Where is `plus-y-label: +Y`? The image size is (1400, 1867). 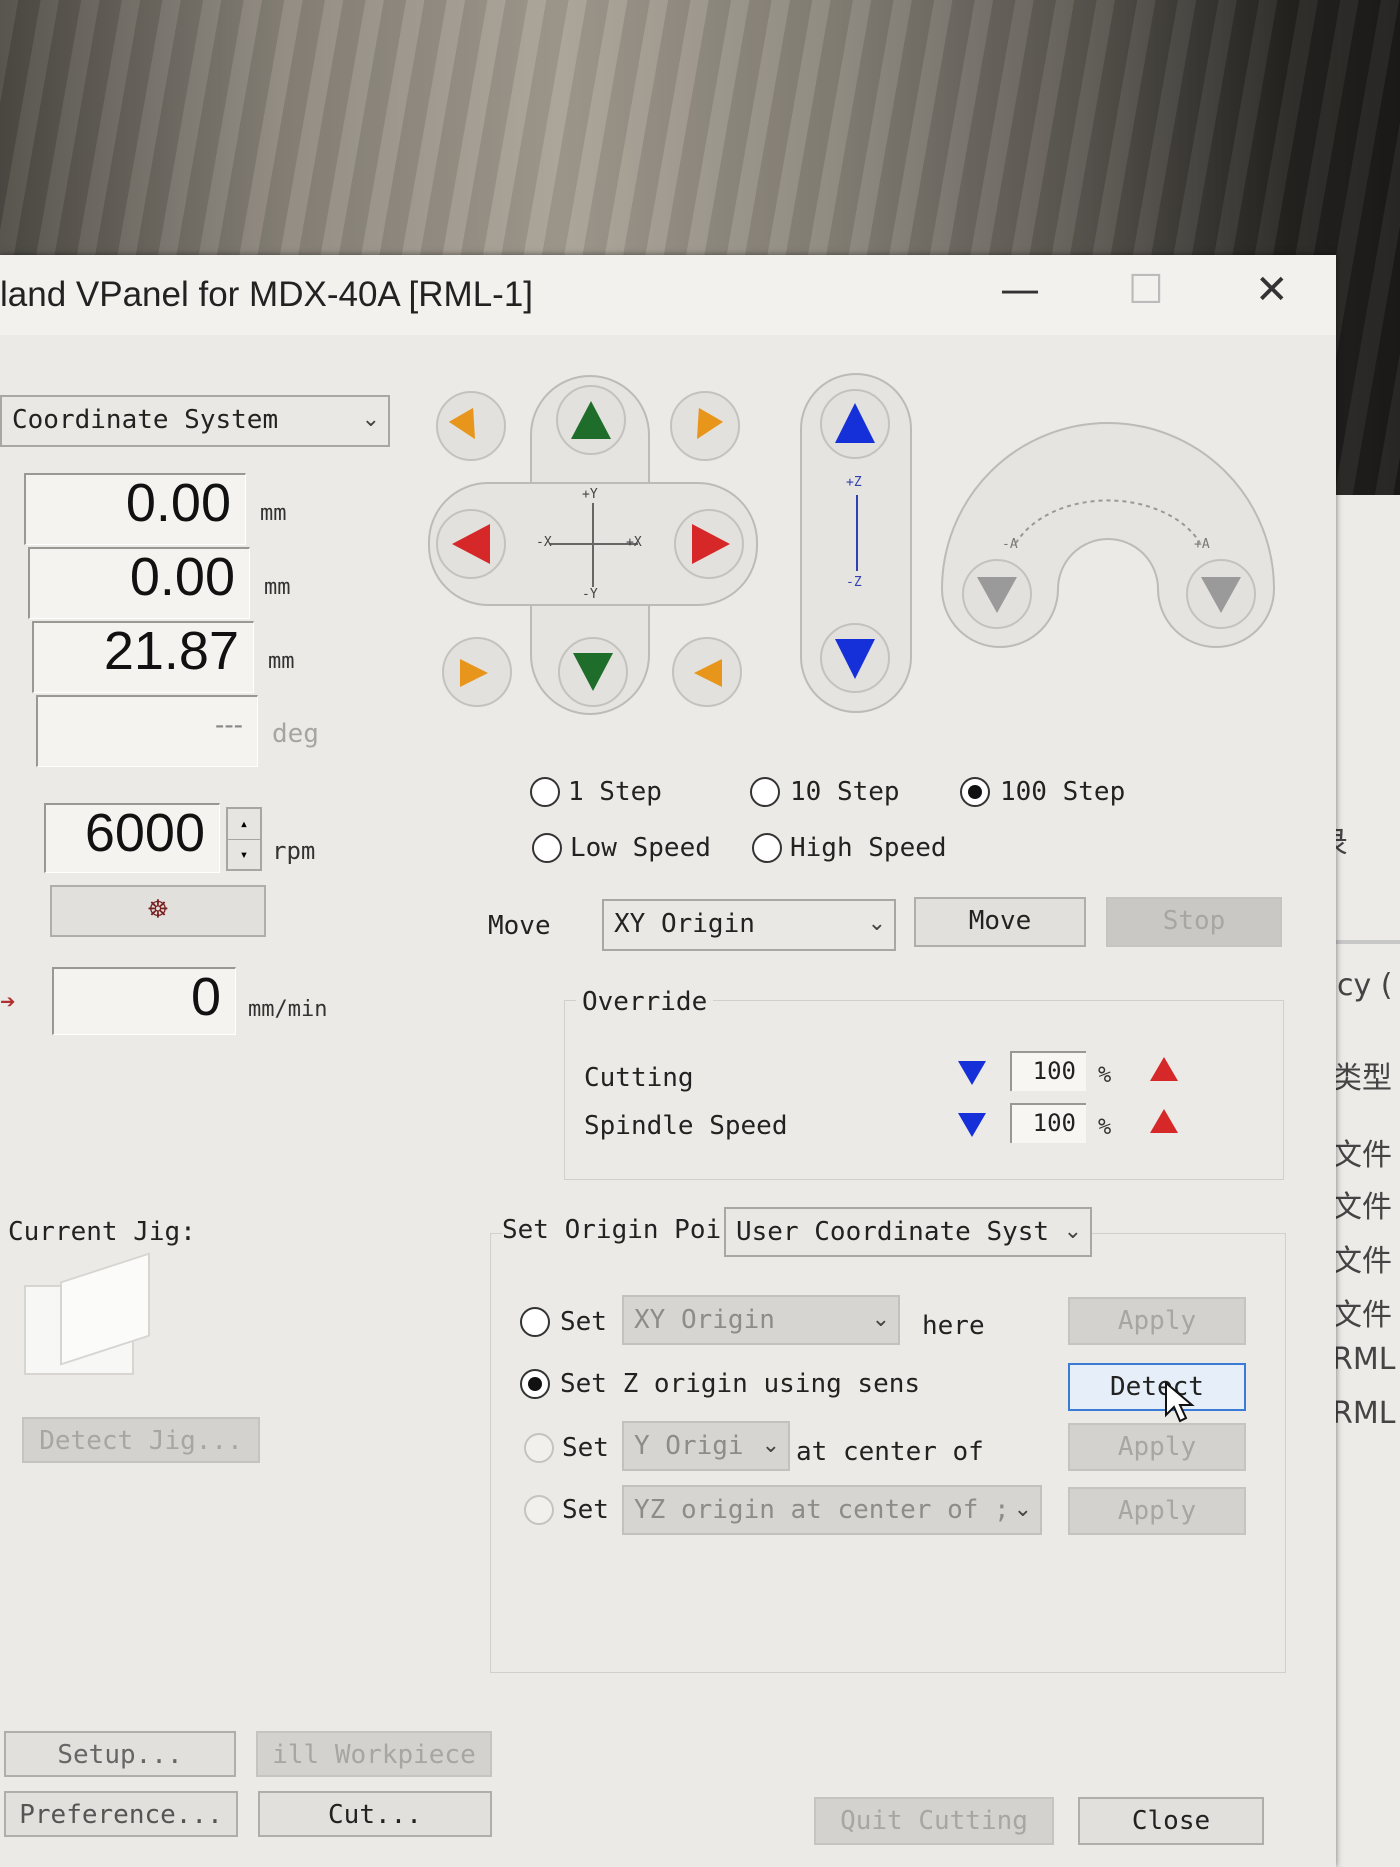 plus-y-label: +Y is located at coordinates (590, 494).